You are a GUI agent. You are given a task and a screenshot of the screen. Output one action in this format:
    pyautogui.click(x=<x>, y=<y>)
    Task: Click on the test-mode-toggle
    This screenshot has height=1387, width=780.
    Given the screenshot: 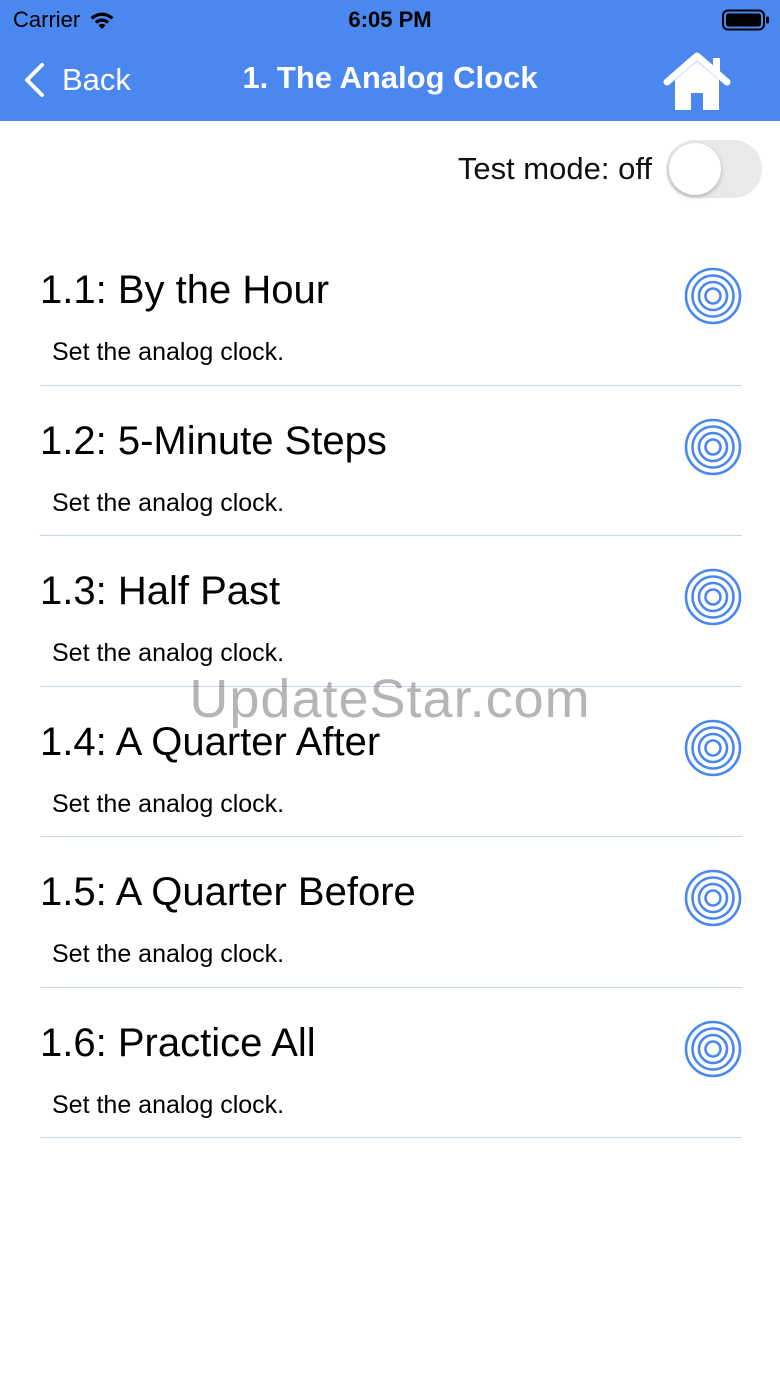 What is the action you would take?
    pyautogui.click(x=714, y=169)
    